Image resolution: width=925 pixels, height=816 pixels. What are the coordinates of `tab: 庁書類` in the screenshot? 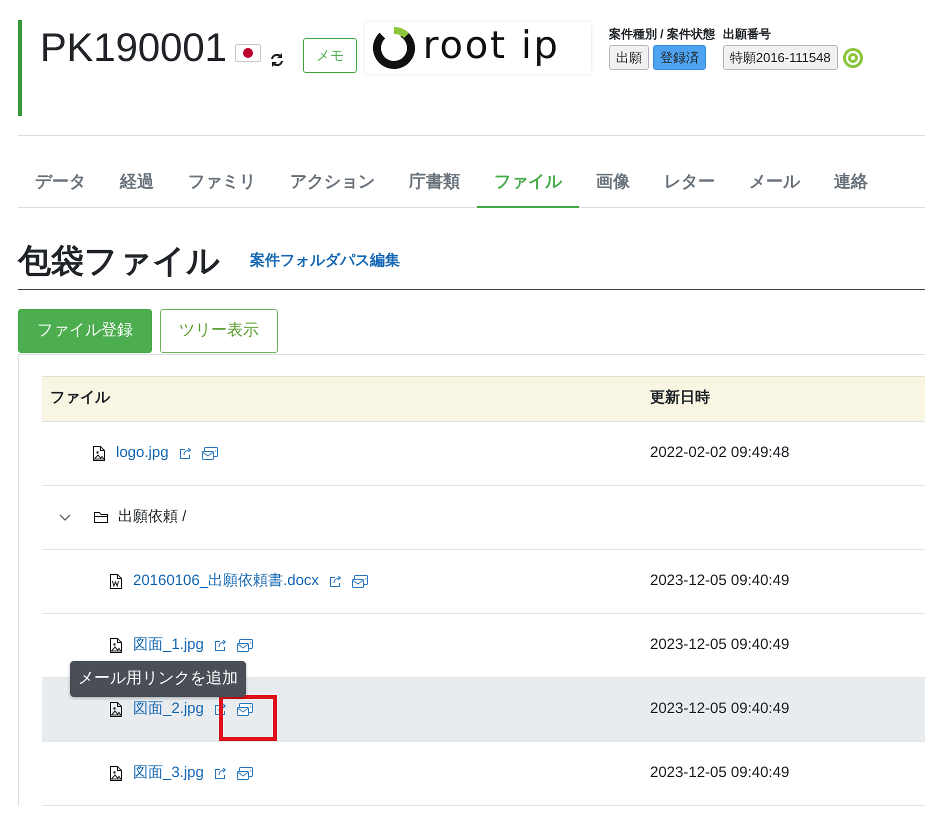 It's located at (434, 184).